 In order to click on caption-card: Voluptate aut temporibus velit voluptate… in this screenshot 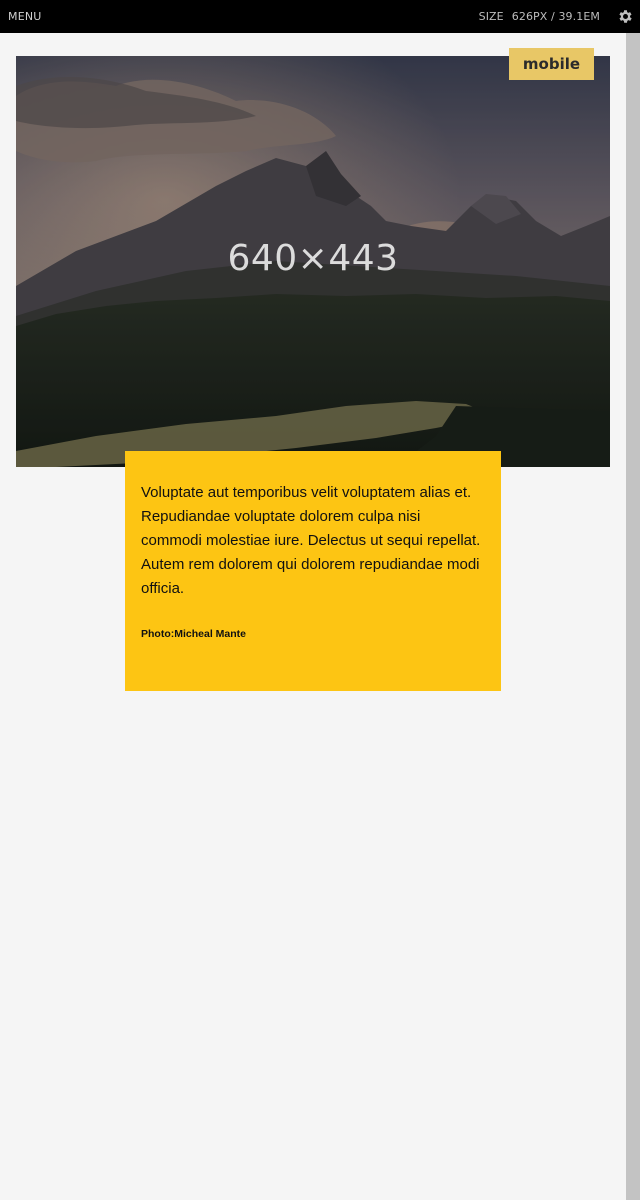, I will do `click(313, 571)`.